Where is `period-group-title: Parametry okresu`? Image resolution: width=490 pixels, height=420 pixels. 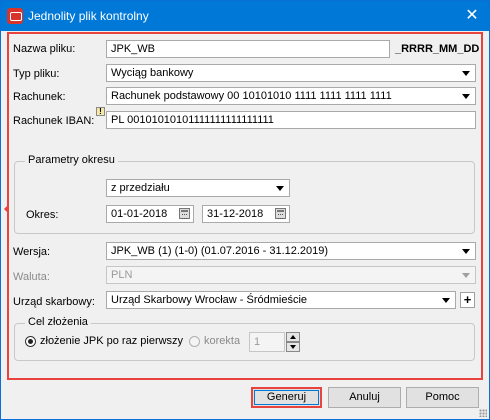 period-group-title: Parametry okresu is located at coordinates (71, 160).